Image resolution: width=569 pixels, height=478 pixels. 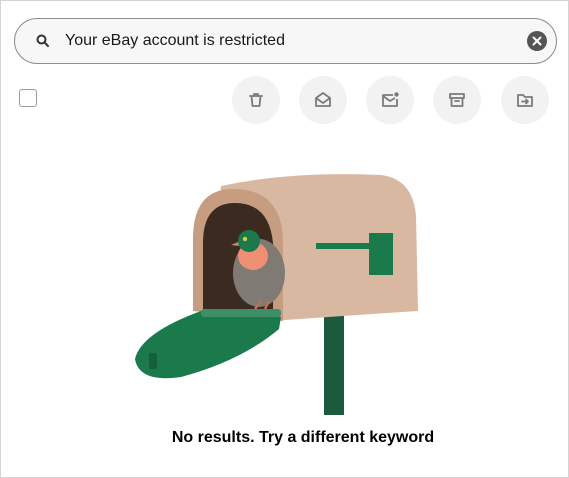 I want to click on trash-icon, so click(x=256, y=100).